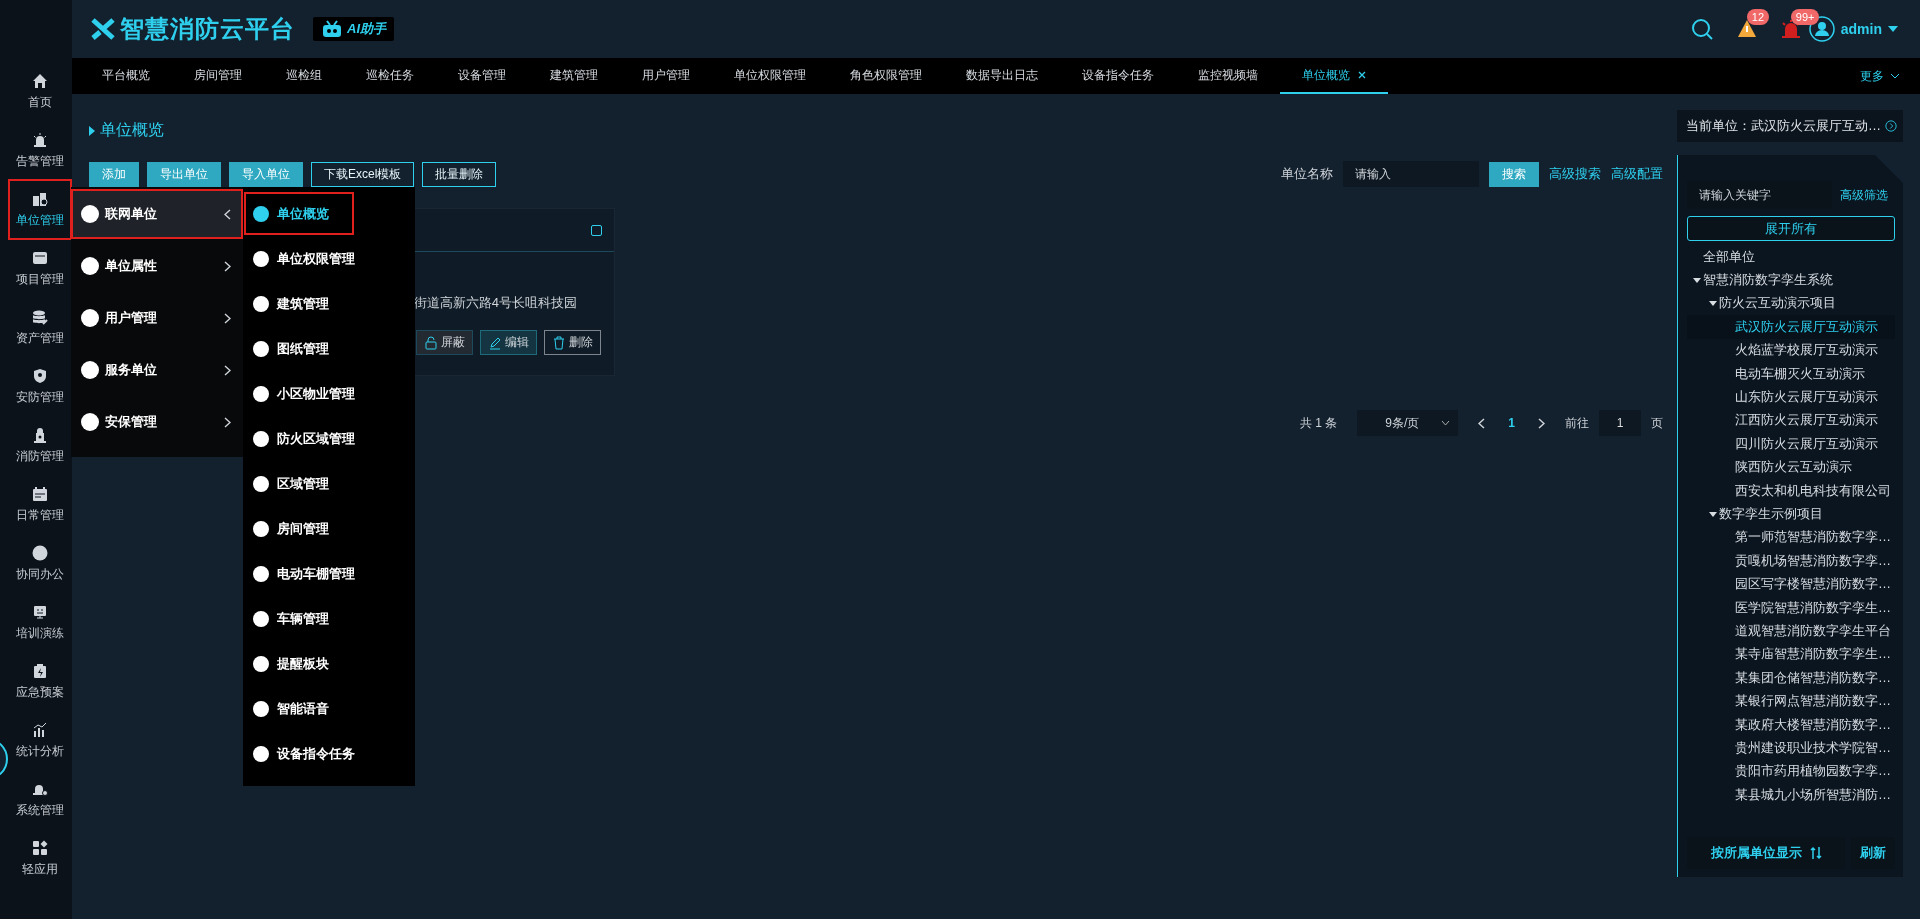 This screenshot has width=1920, height=919. I want to click on warning-icon, so click(1746, 29).